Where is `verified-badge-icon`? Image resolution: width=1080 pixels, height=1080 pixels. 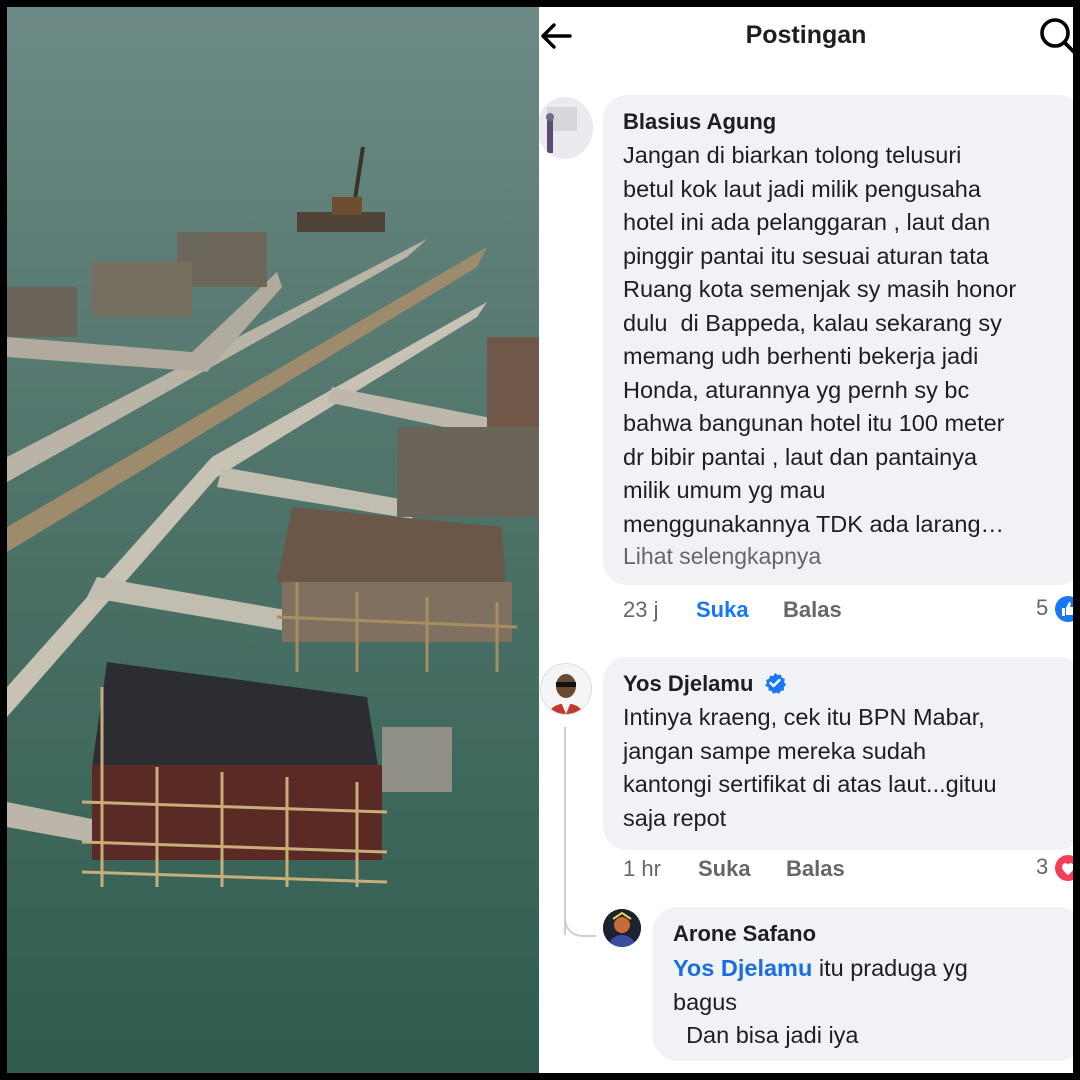 verified-badge-icon is located at coordinates (775, 686).